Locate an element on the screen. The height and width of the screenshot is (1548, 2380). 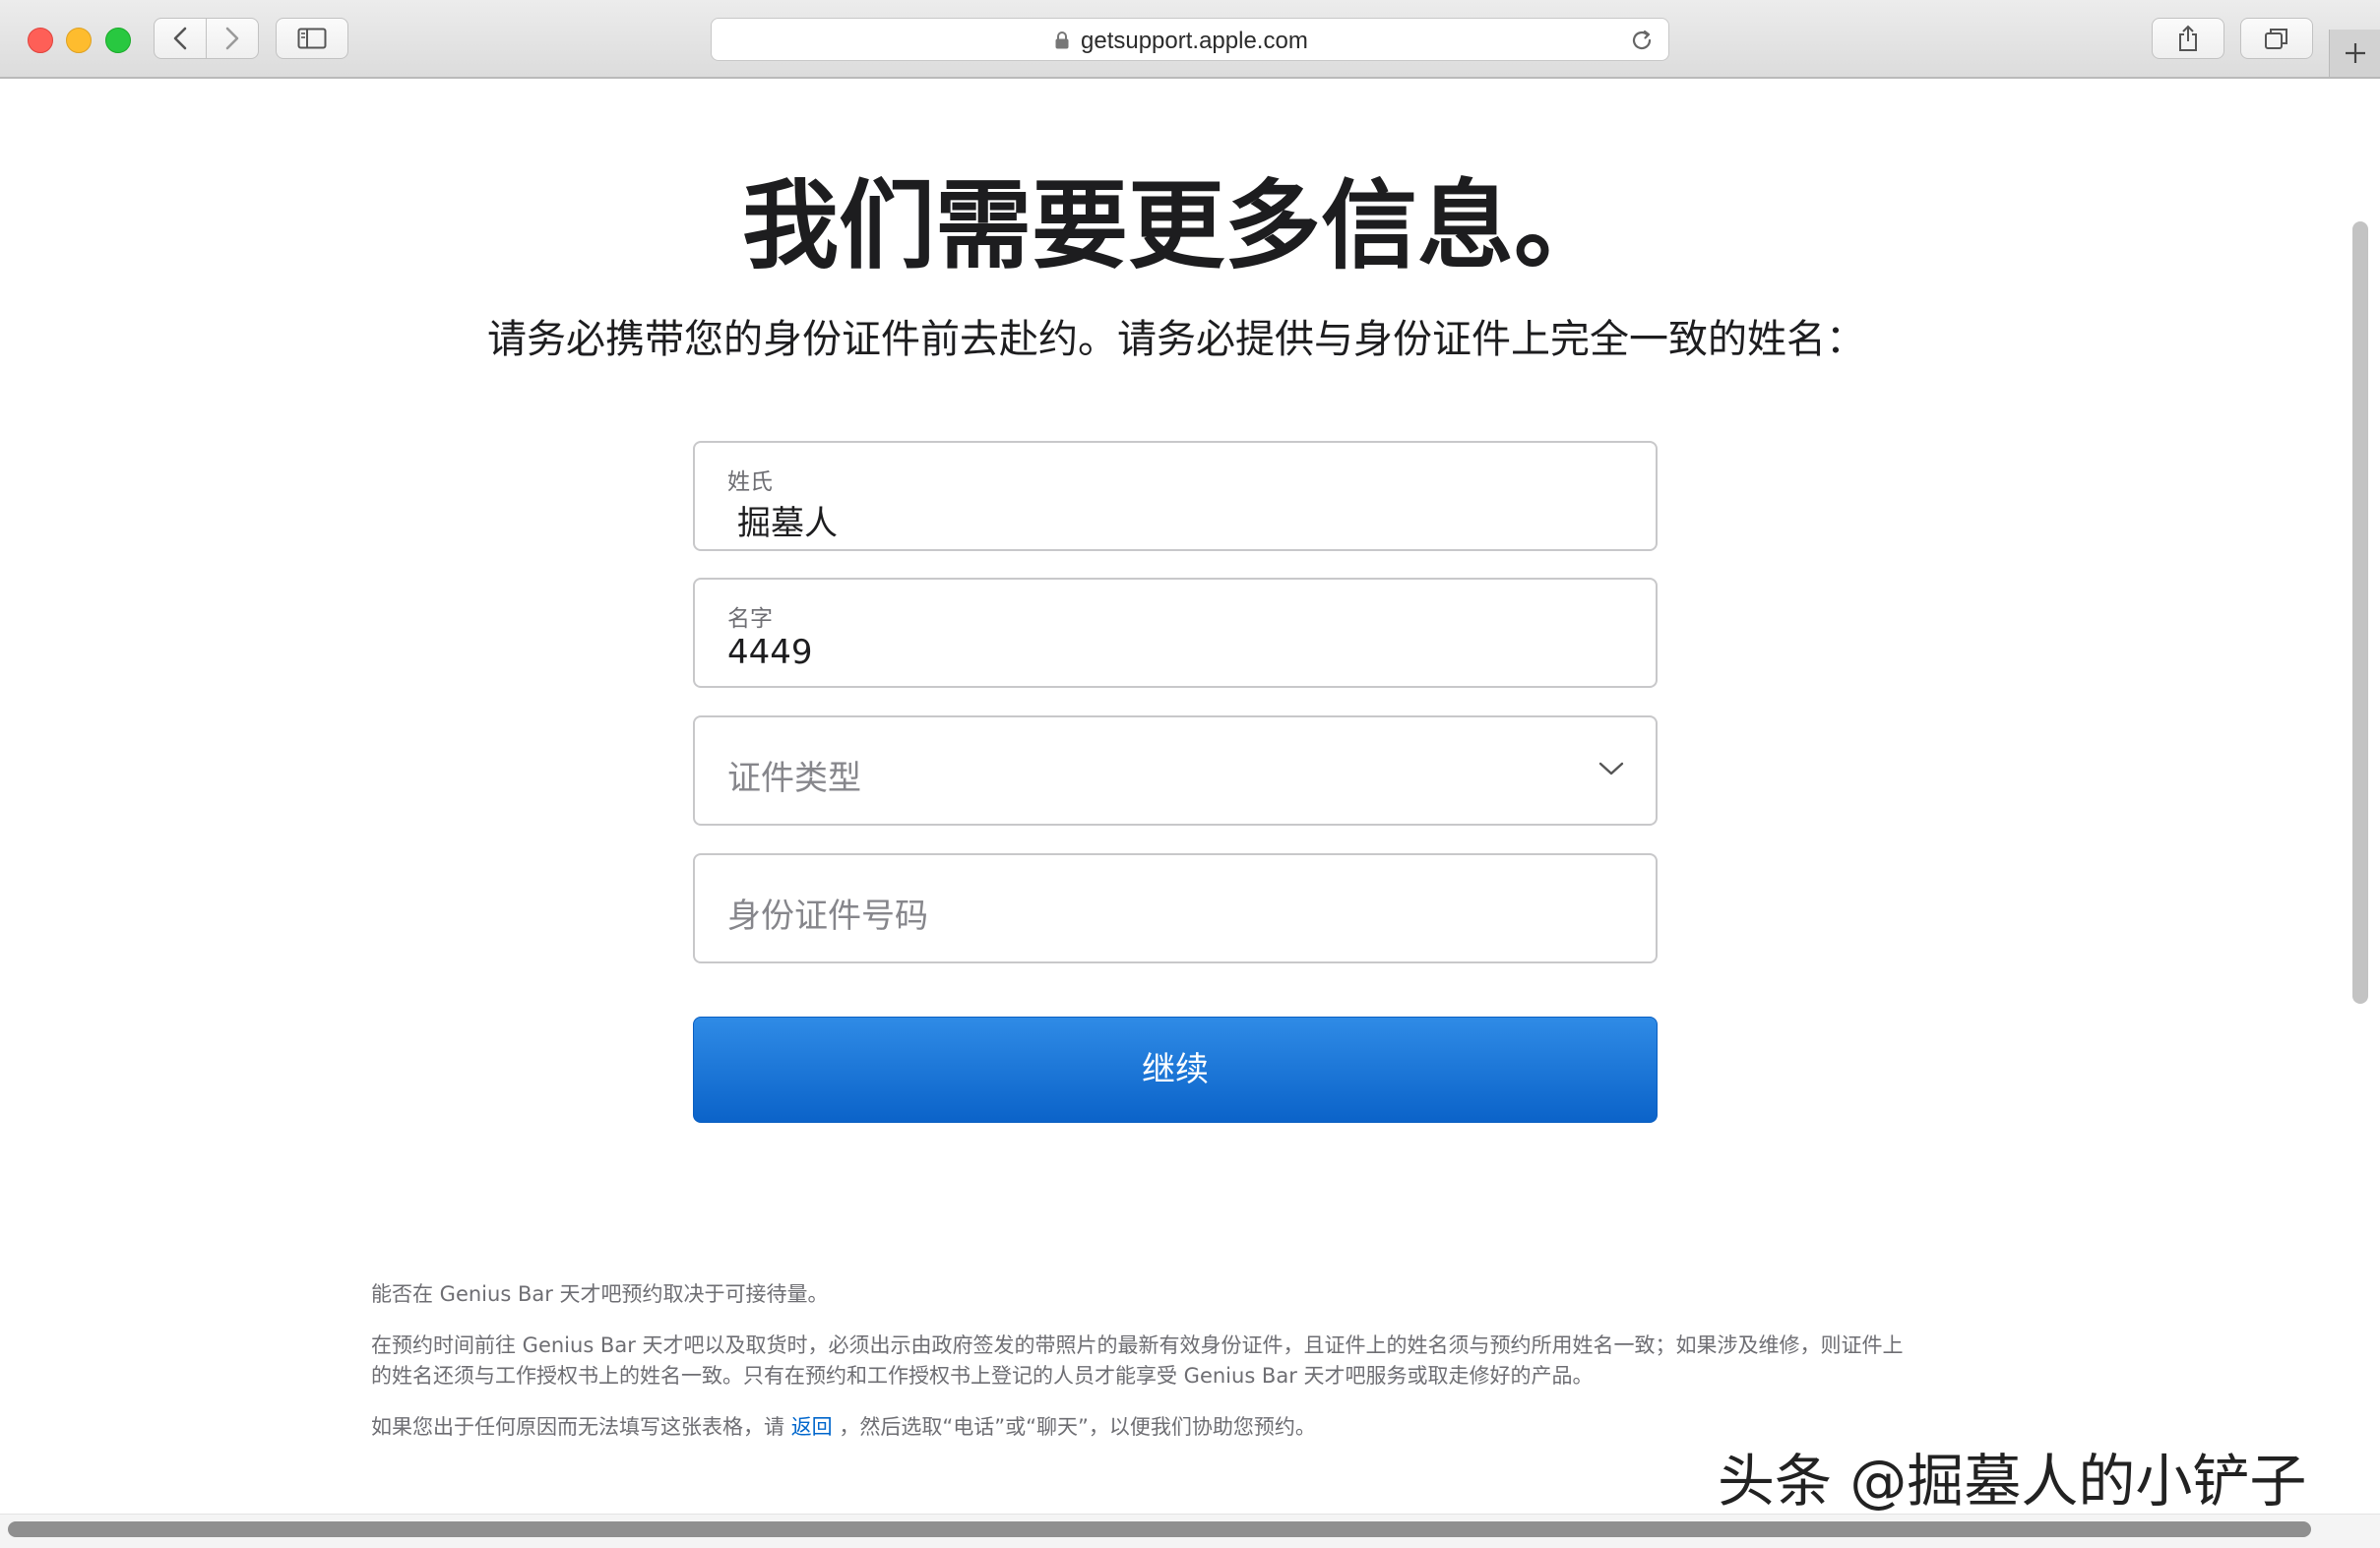
last-name-field: 姓氏 掘墓人 is located at coordinates (1175, 496).